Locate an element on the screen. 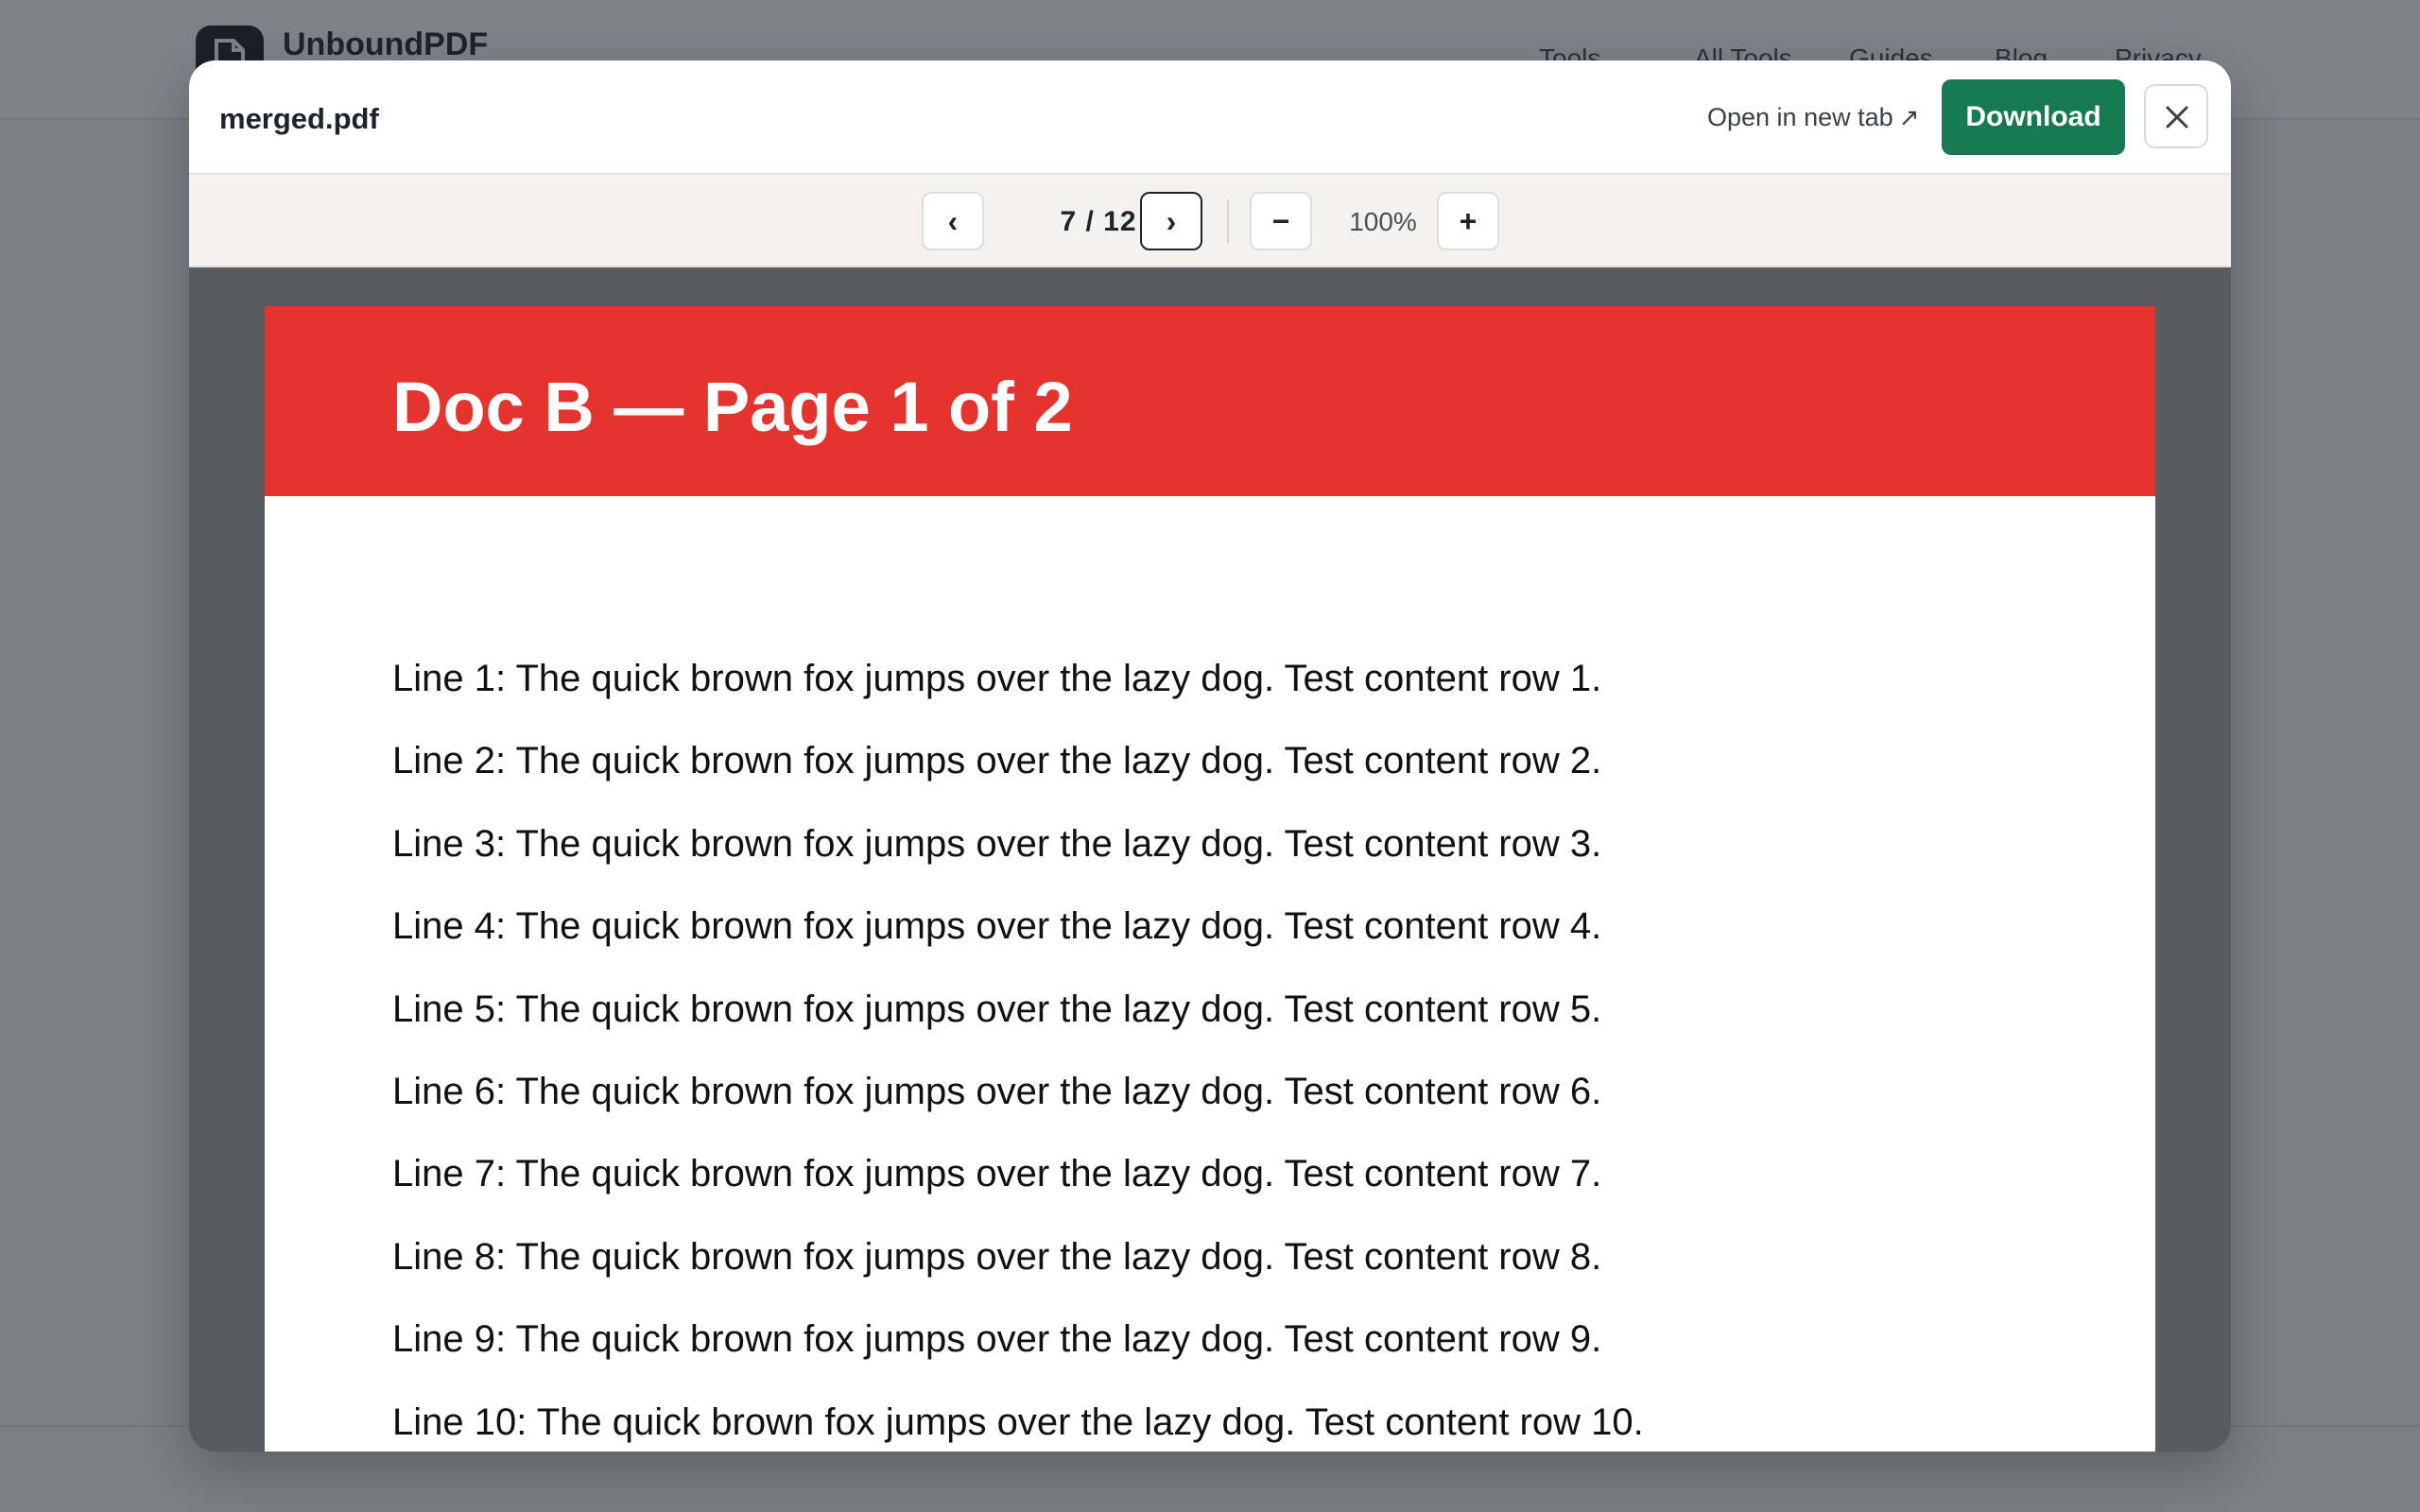 The image size is (2420, 1512). external-link-icon: ↗ is located at coordinates (1909, 117).